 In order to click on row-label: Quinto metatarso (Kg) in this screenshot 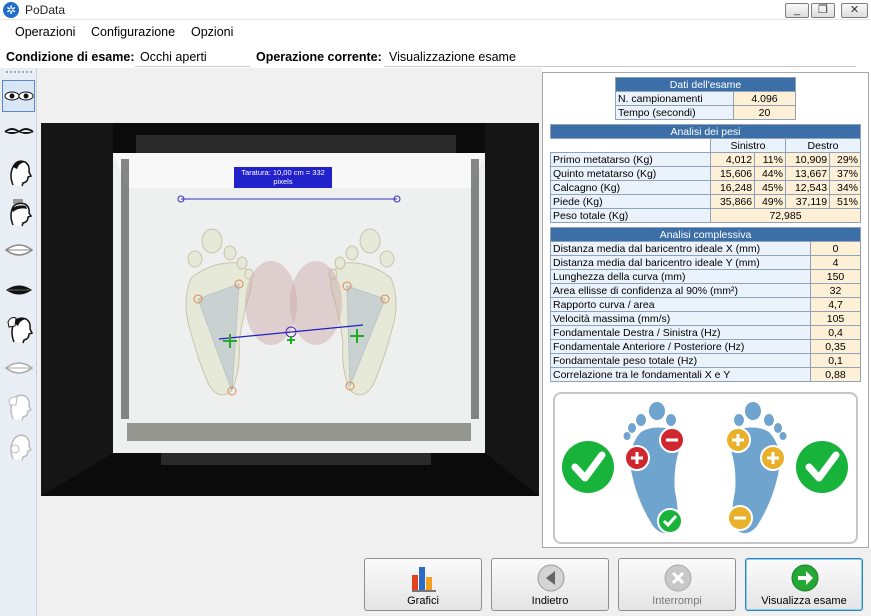, I will do `click(630, 173)`.